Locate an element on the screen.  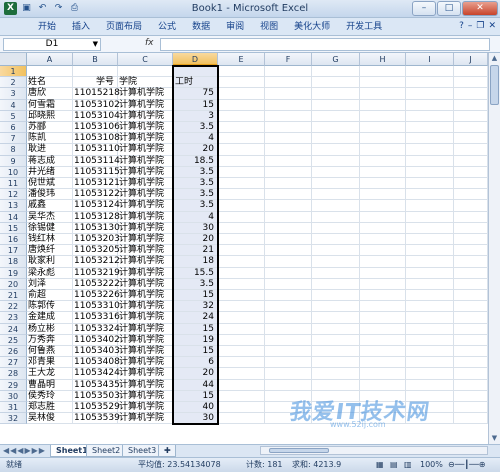
cell-F11 is located at coordinates (288, 184).